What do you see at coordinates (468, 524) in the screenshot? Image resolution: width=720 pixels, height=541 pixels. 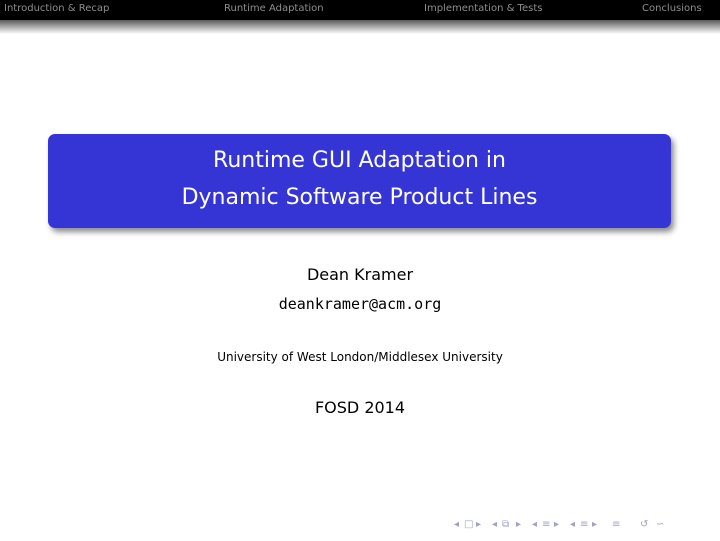 I see `frame-icon: □` at bounding box center [468, 524].